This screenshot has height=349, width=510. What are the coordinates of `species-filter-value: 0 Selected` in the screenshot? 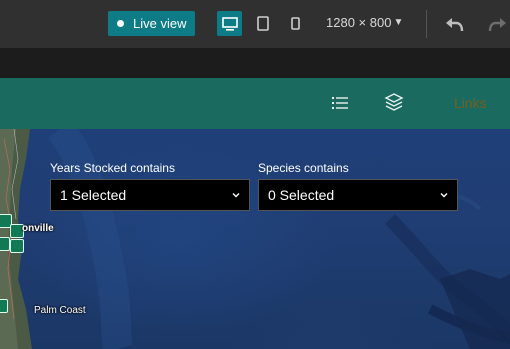 It's located at (301, 195).